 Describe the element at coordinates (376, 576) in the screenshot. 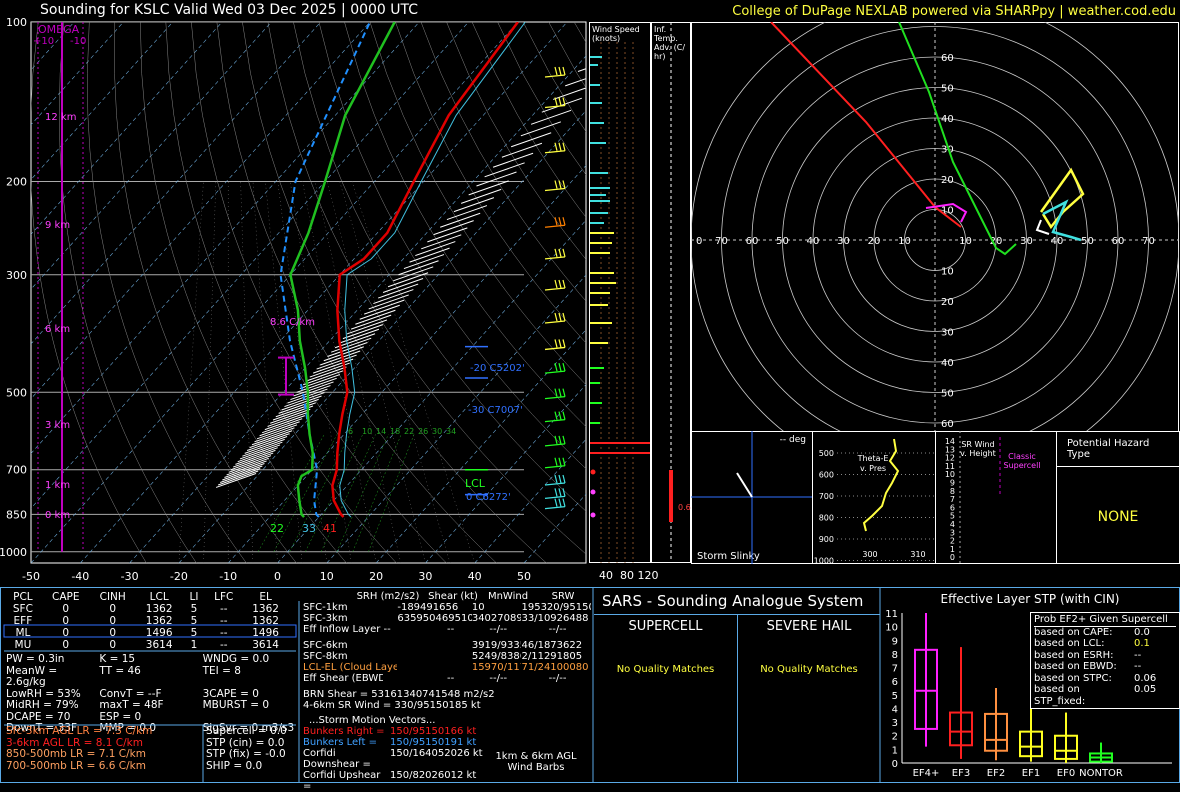

I see `temp-tick: 20` at that location.